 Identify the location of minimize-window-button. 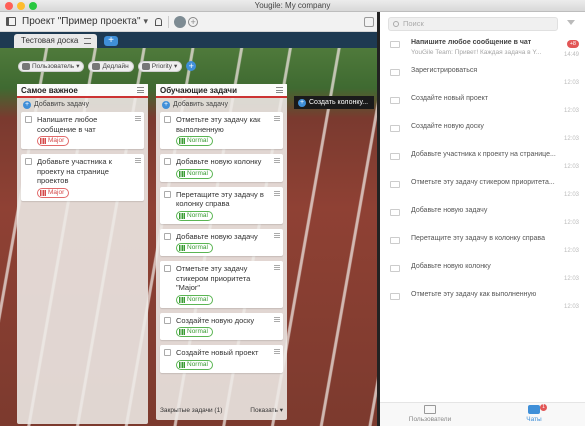
(21, 6).